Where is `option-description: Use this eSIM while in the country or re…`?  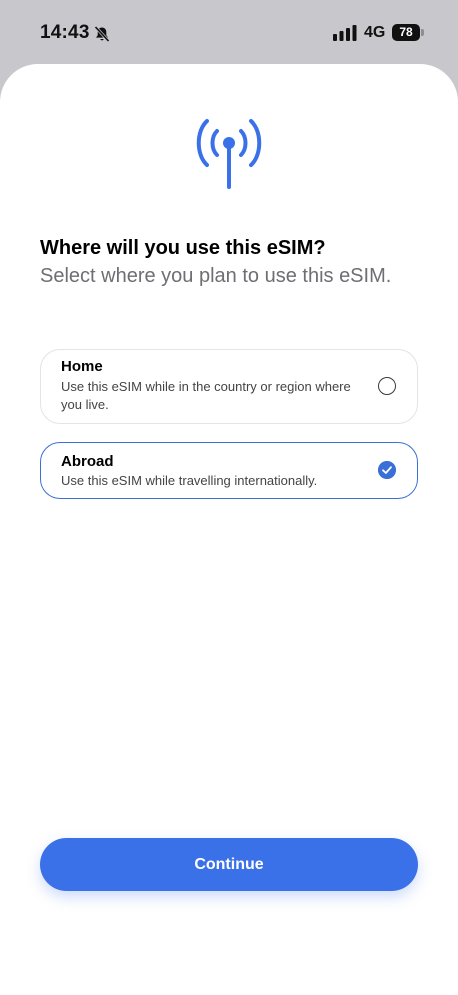
option-description: Use this eSIM while in the country or re… is located at coordinates (206, 395).